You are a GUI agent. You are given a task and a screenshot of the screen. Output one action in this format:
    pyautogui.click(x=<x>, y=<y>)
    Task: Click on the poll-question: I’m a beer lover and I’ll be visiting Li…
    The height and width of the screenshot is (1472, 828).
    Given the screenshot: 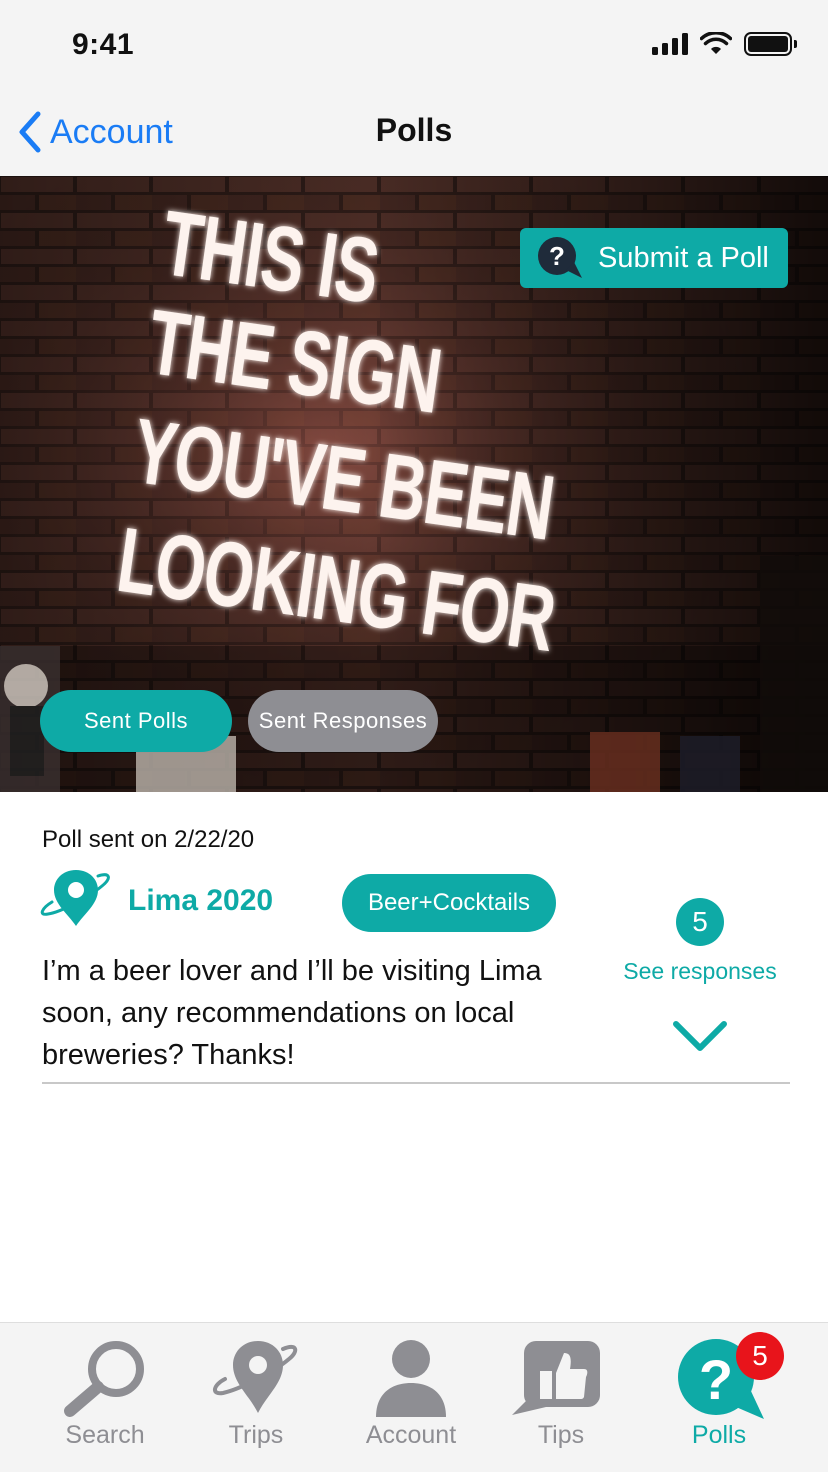 What is the action you would take?
    pyautogui.click(x=292, y=1013)
    